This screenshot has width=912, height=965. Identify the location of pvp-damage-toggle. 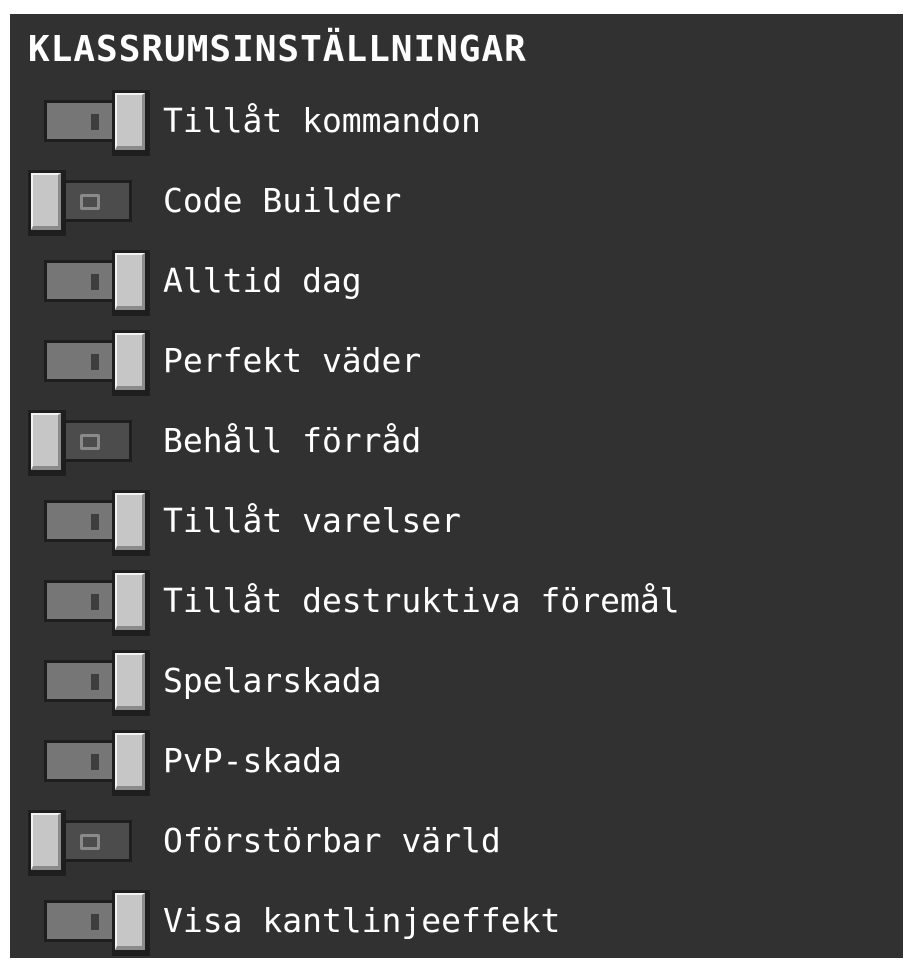
(99, 763).